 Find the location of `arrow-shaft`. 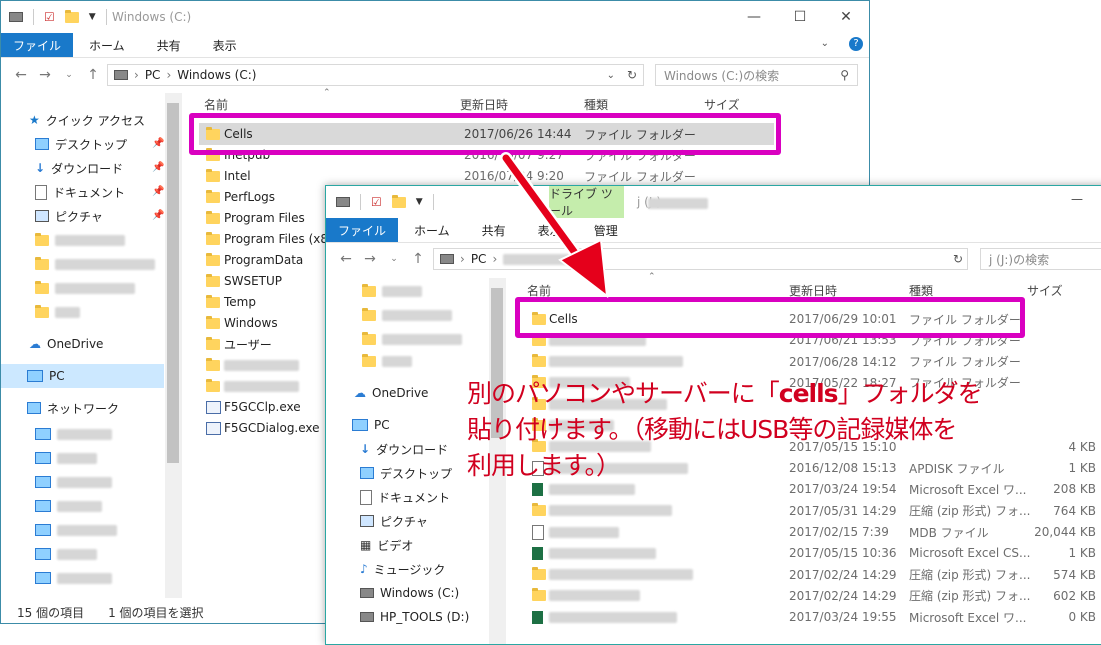

arrow-shaft is located at coordinates (546, 213).